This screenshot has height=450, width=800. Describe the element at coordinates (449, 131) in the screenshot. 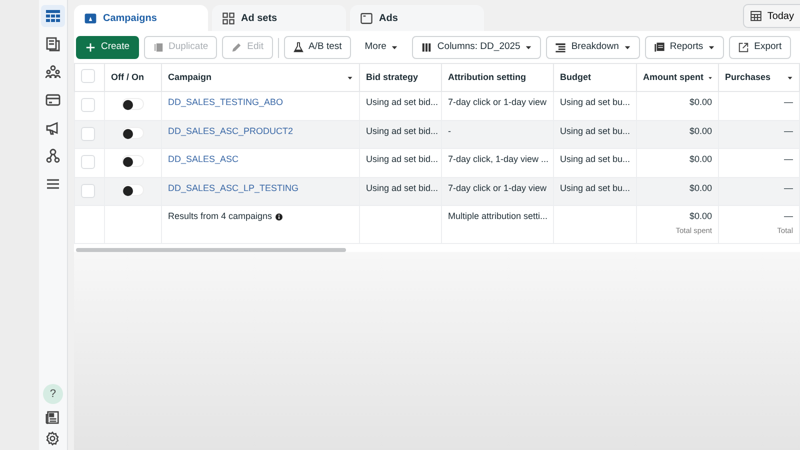

I see `table-cell: -` at that location.